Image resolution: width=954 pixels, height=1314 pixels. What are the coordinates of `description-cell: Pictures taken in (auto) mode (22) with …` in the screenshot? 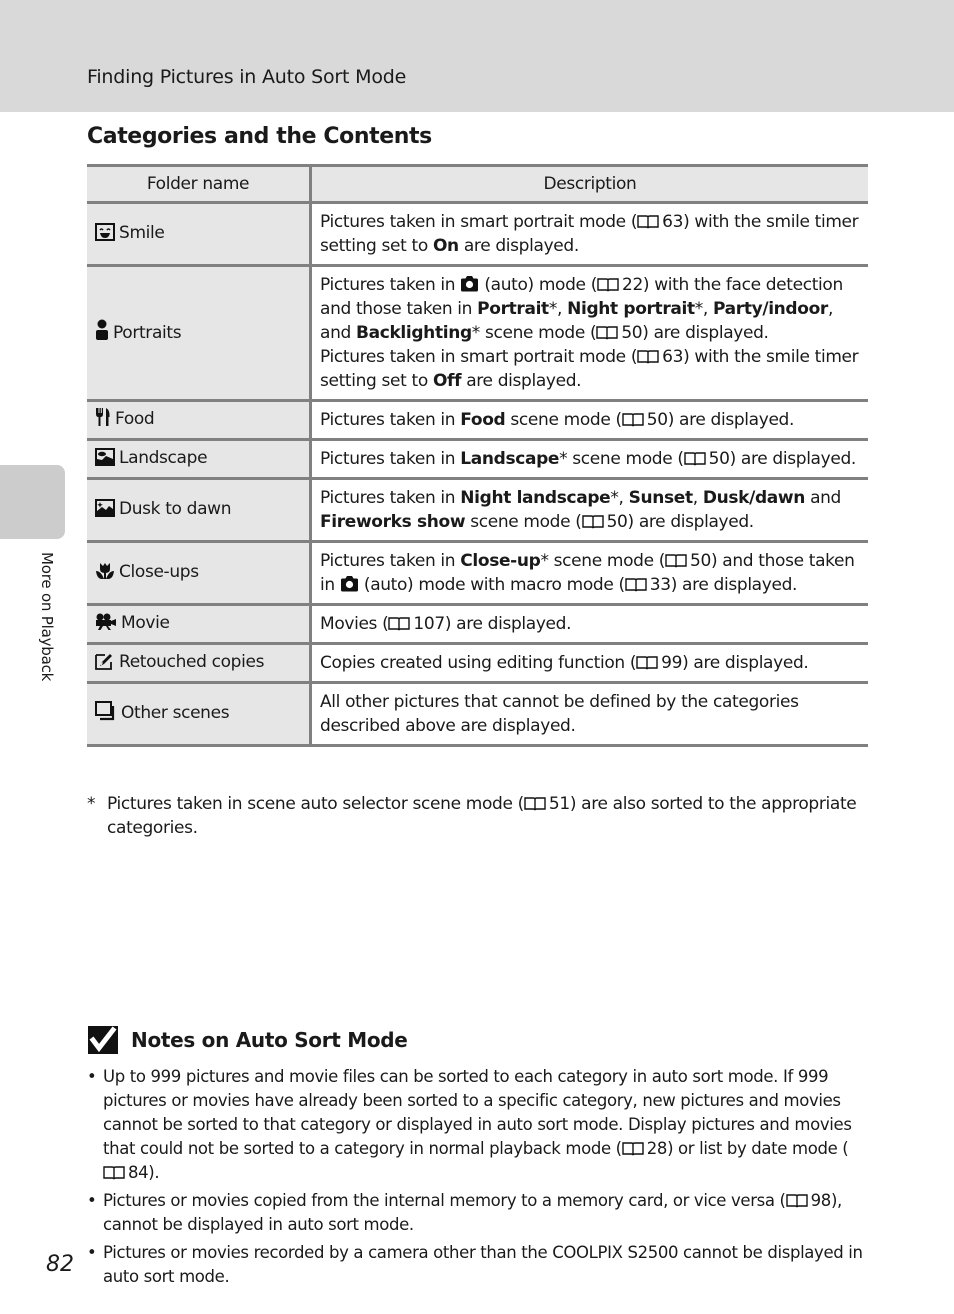 It's located at (589, 333).